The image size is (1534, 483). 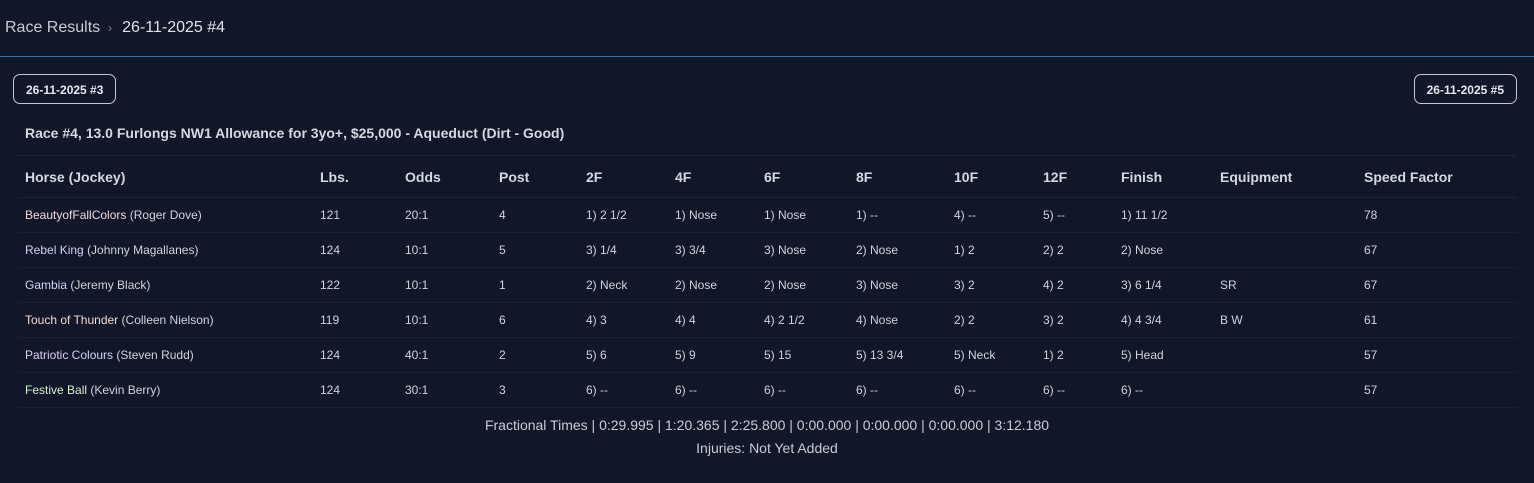 What do you see at coordinates (785, 215) in the screenshot?
I see `split-6f-cell: 1) Nose` at bounding box center [785, 215].